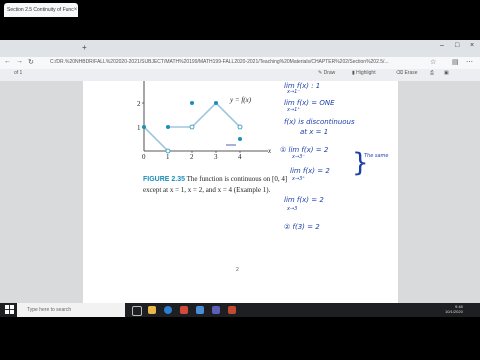  Describe the element at coordinates (304, 200) in the screenshot. I see `note-item1c: lim f(x) = 2` at that location.